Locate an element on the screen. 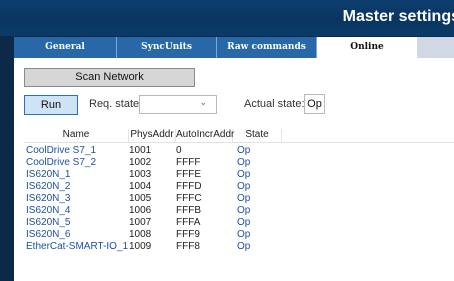 Image resolution: width=454 pixels, height=281 pixels. req-state-dropdown: ⌄ is located at coordinates (178, 104).